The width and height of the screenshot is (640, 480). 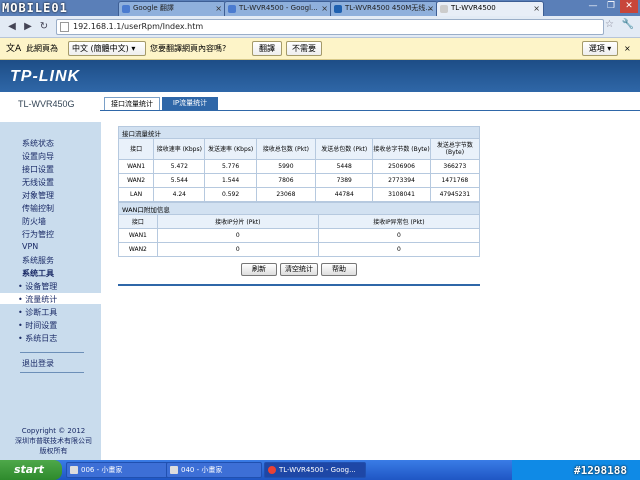 What do you see at coordinates (64, 27) in the screenshot?
I see `page-icon` at bounding box center [64, 27].